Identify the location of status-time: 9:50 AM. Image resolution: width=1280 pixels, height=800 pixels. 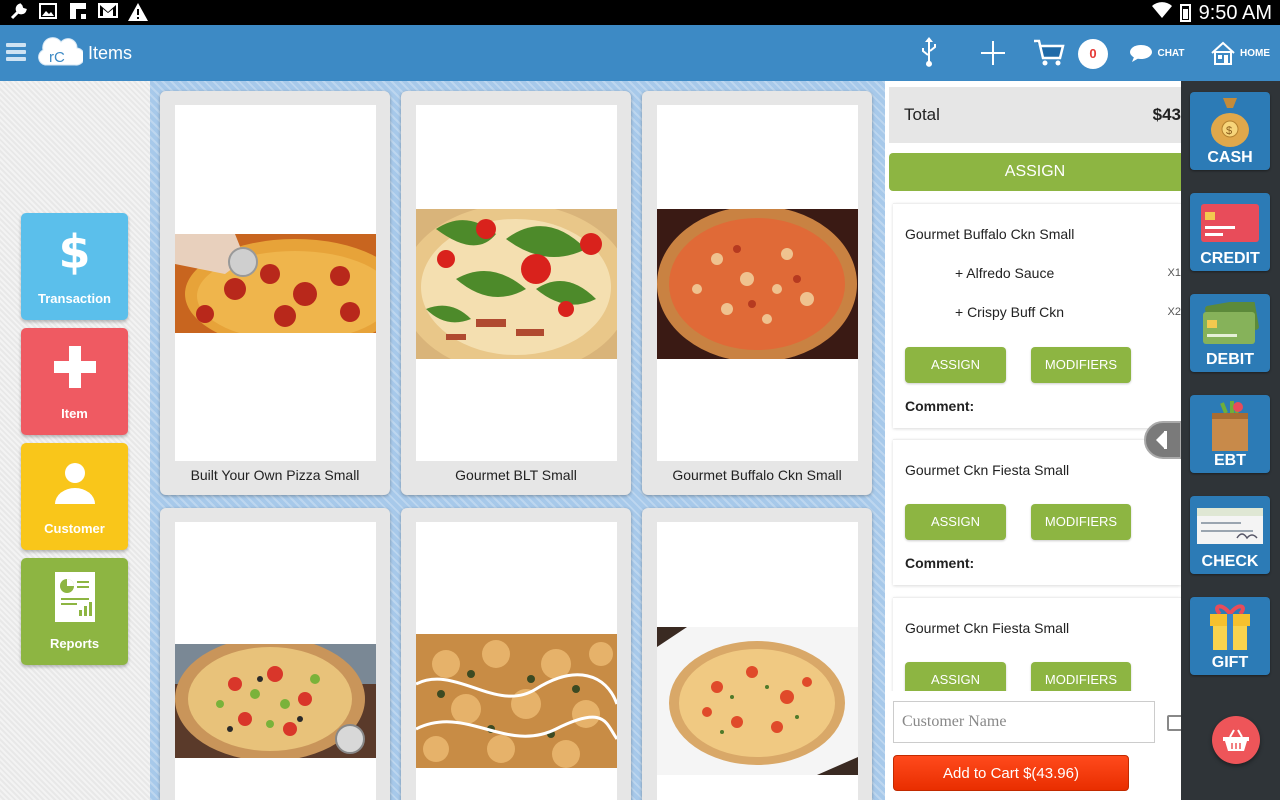
(1235, 12).